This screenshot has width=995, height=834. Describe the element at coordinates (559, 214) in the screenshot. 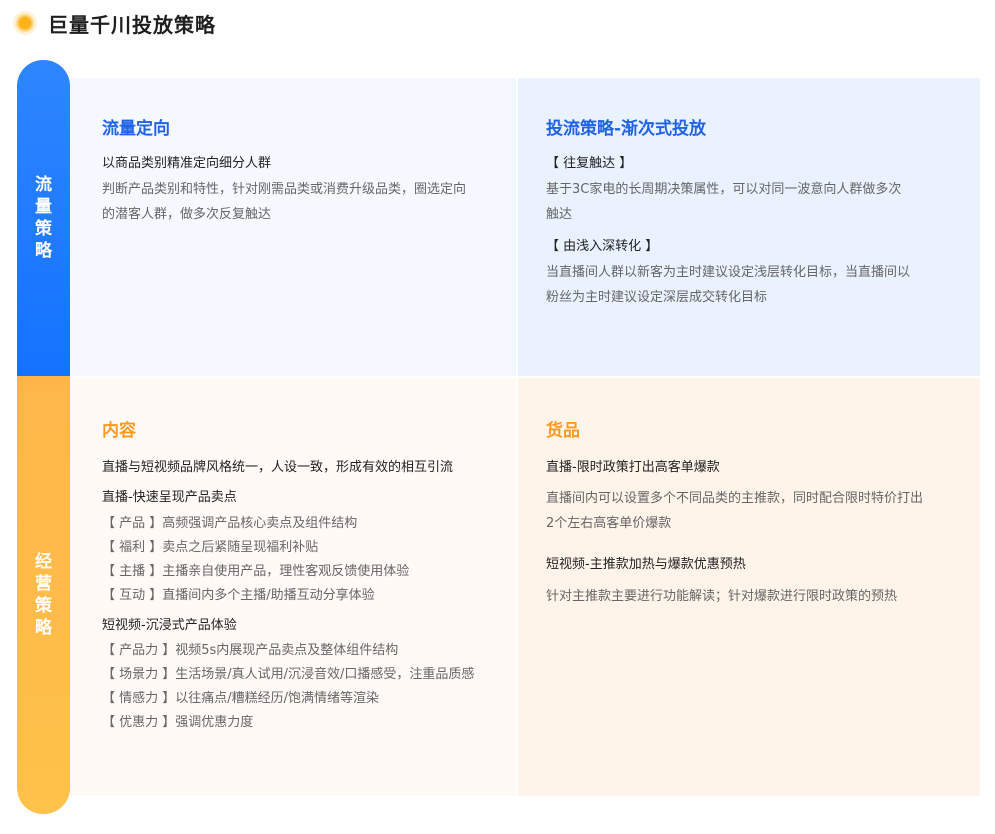

I see `block-text: 触达` at that location.